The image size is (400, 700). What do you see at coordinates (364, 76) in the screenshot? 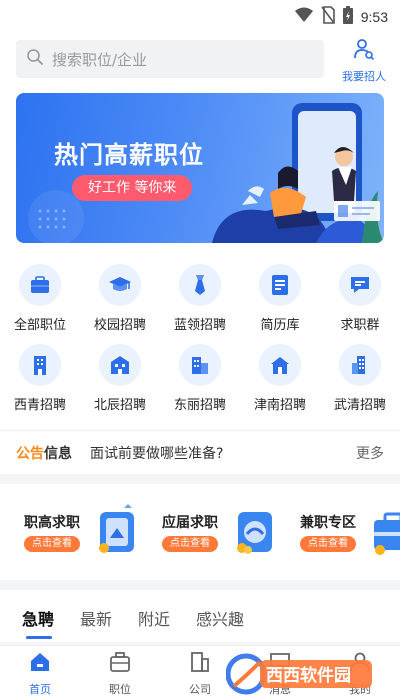
I see `recruit-label: 我要招人` at bounding box center [364, 76].